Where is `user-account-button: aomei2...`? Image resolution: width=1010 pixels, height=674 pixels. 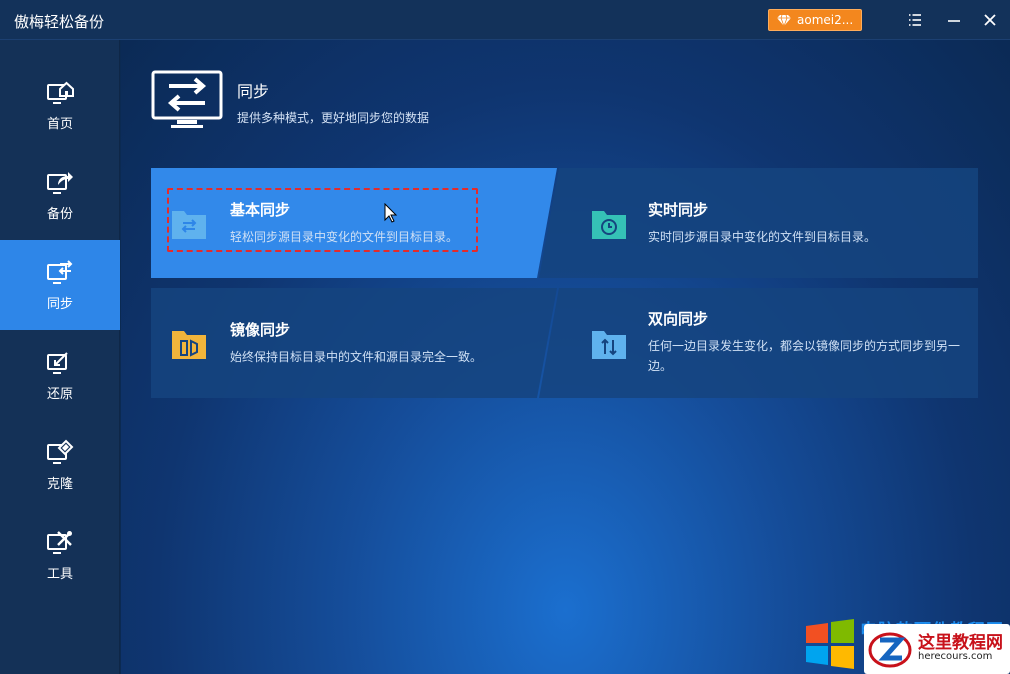
user-account-button: aomei2... is located at coordinates (815, 20).